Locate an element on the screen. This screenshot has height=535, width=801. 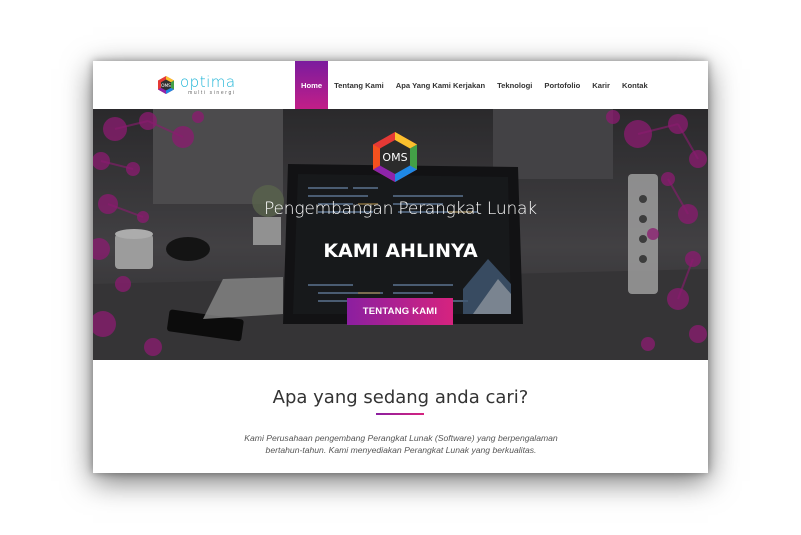
nav-portofolio: Portofolio is located at coordinates (562, 85).